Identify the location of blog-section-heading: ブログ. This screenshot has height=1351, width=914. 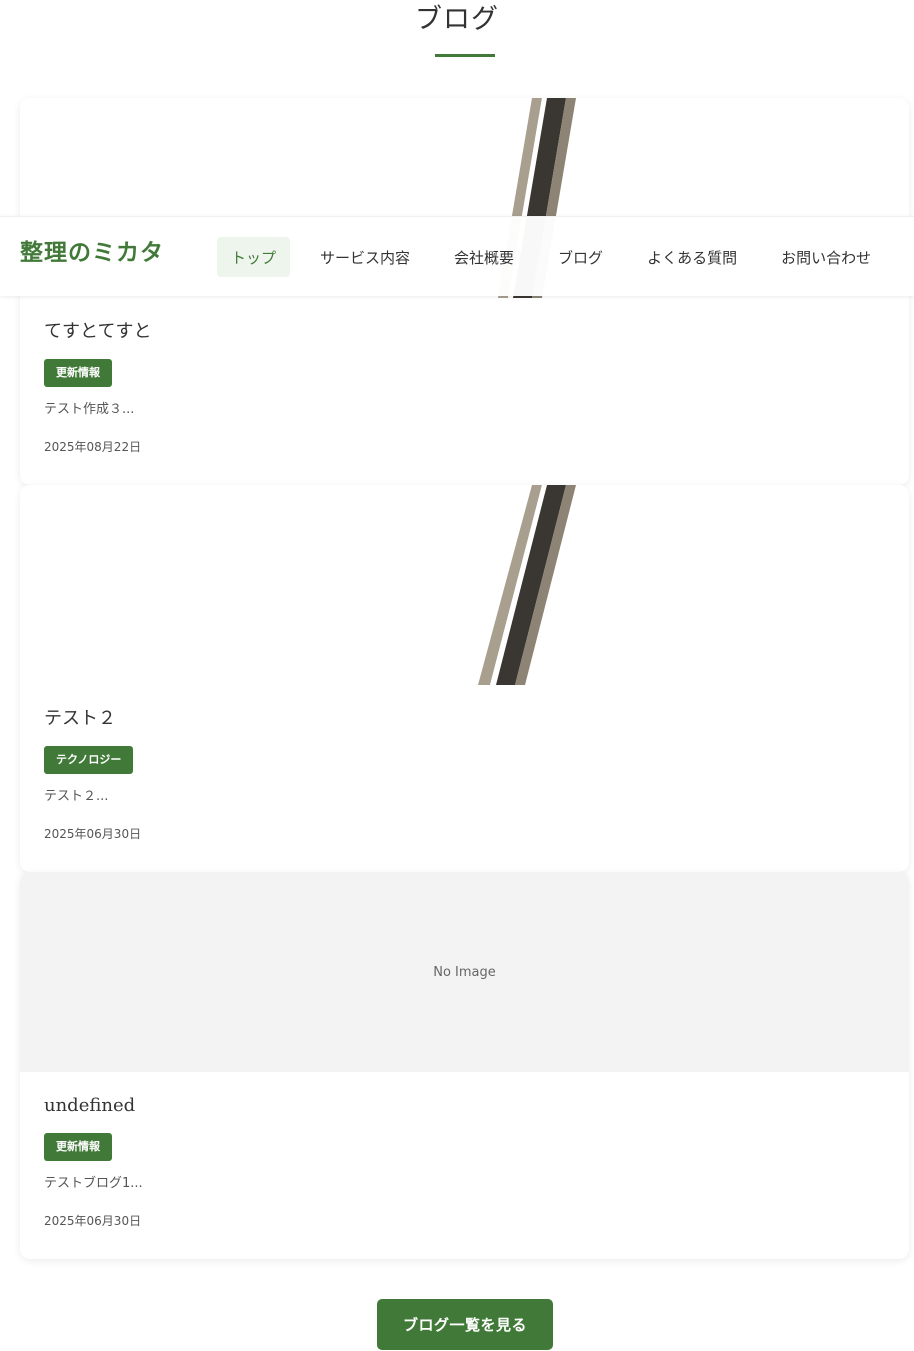
(457, 28).